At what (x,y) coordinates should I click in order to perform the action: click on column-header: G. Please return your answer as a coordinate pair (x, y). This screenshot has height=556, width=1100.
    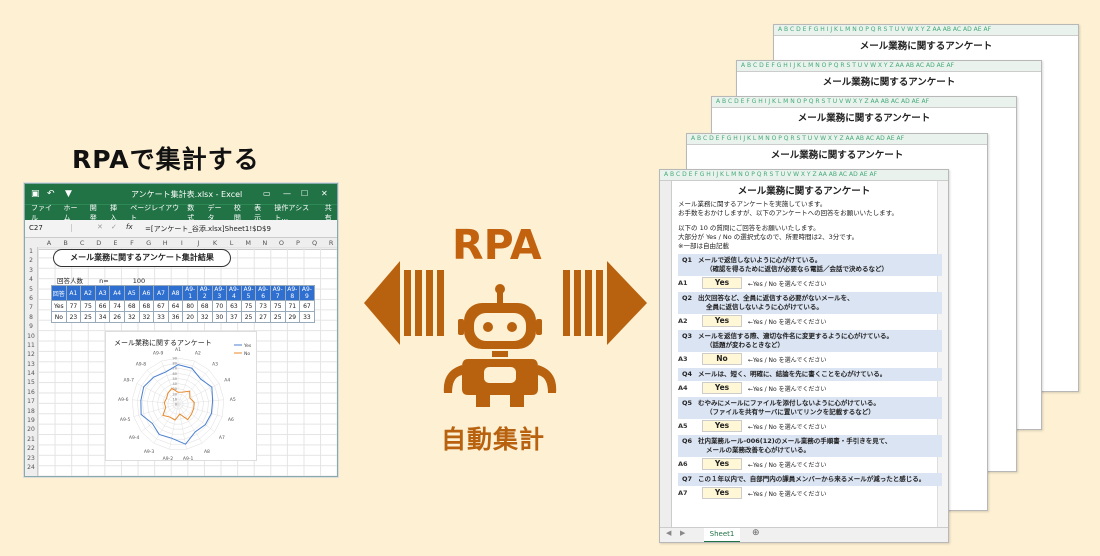
    Looking at the image, I should click on (149, 243).